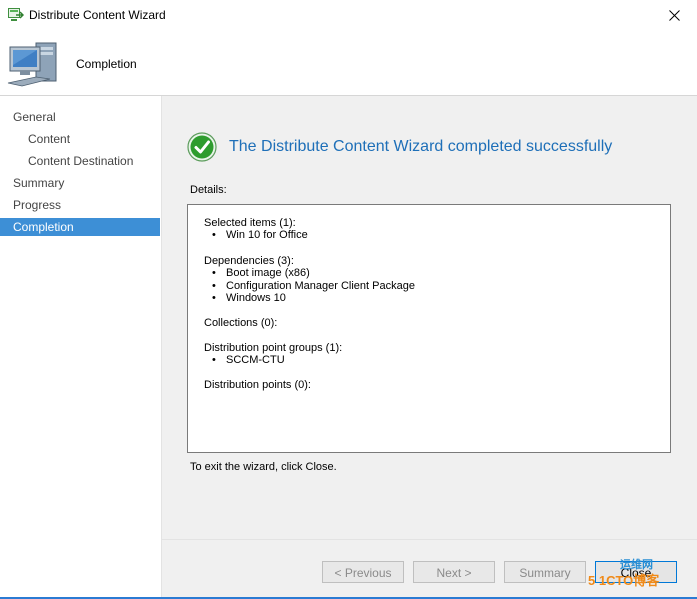 Image resolution: width=697 pixels, height=599 pixels. I want to click on sidebar-item-general: General, so click(80, 117).